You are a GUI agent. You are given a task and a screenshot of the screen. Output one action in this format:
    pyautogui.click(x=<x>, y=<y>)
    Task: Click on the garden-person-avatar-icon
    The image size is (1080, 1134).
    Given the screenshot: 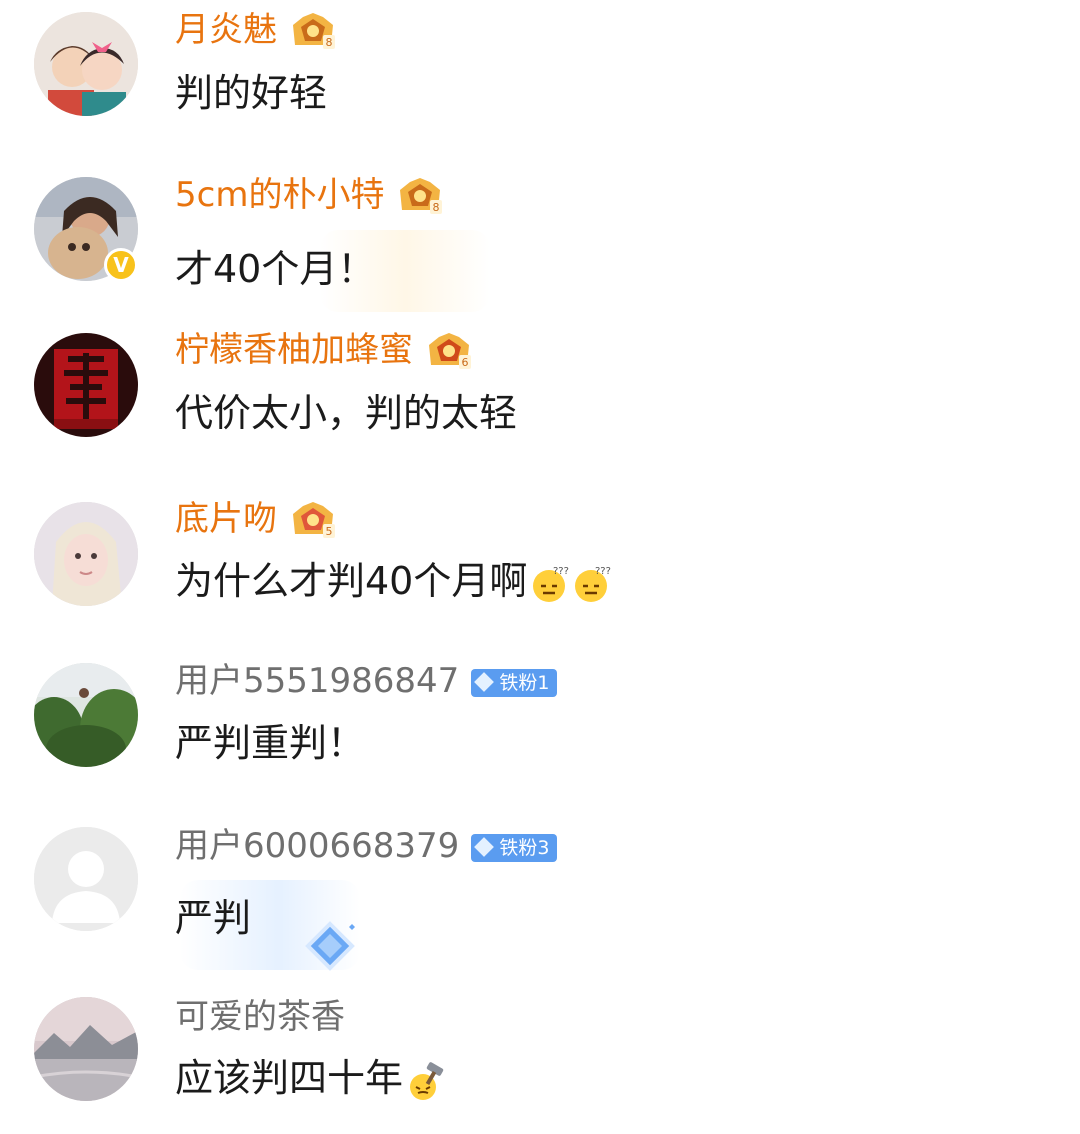 What is the action you would take?
    pyautogui.click(x=86, y=715)
    